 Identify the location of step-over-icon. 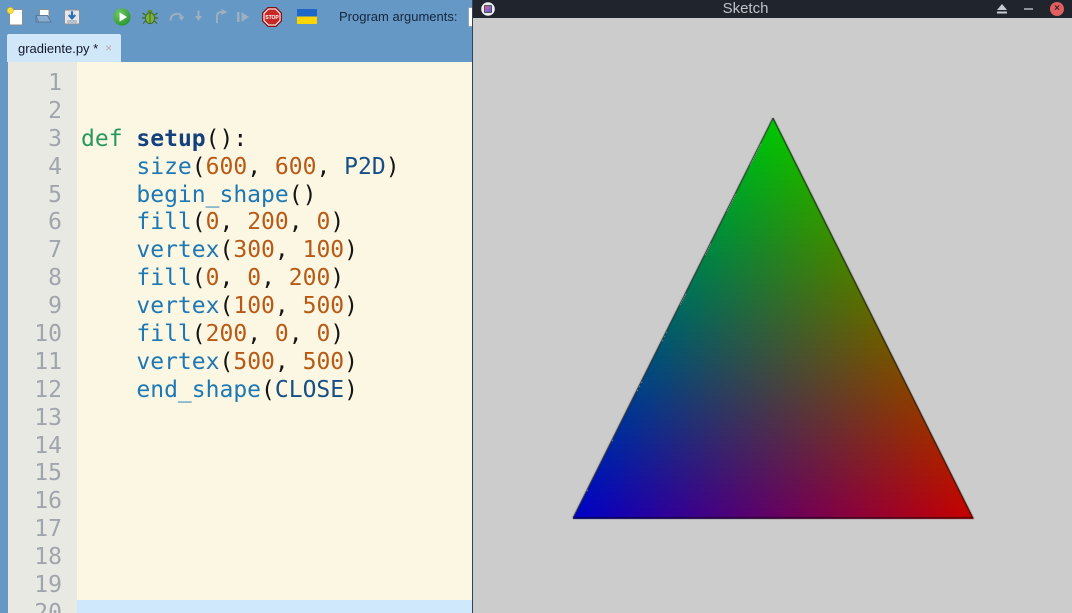
(177, 16).